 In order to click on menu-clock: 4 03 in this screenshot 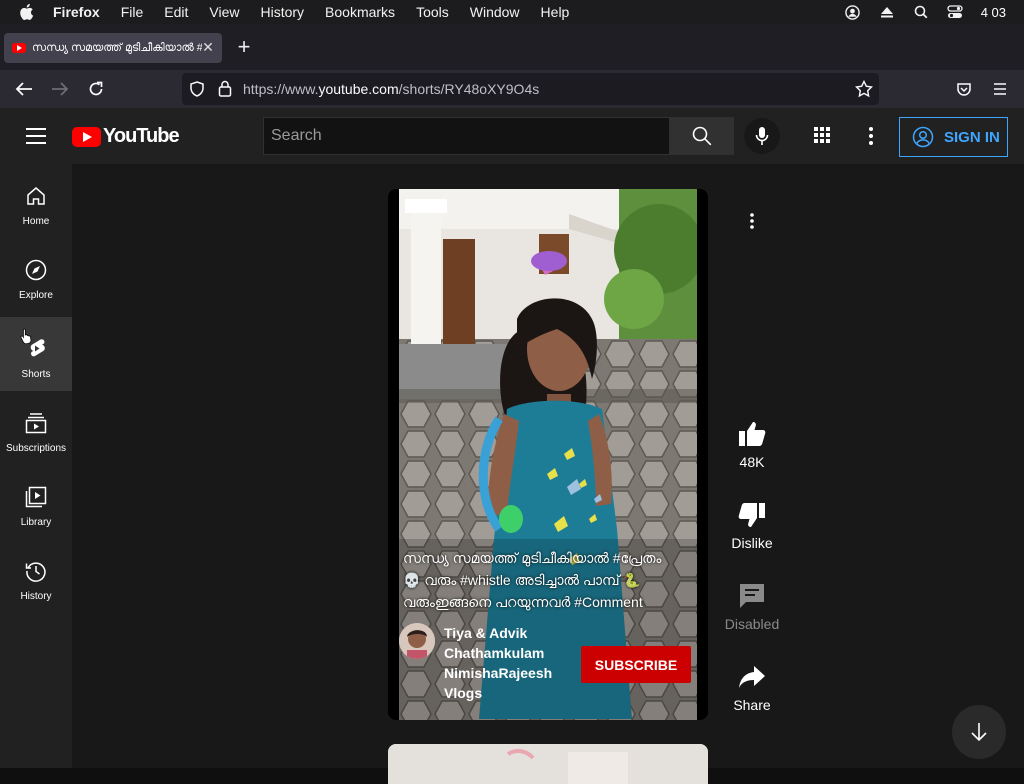, I will do `click(993, 12)`.